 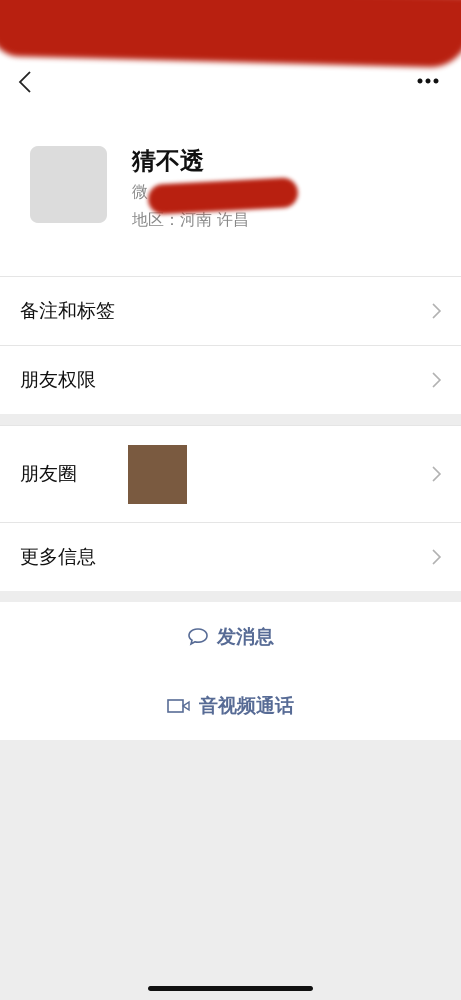 I want to click on row-label: 朋友圈, so click(x=49, y=474).